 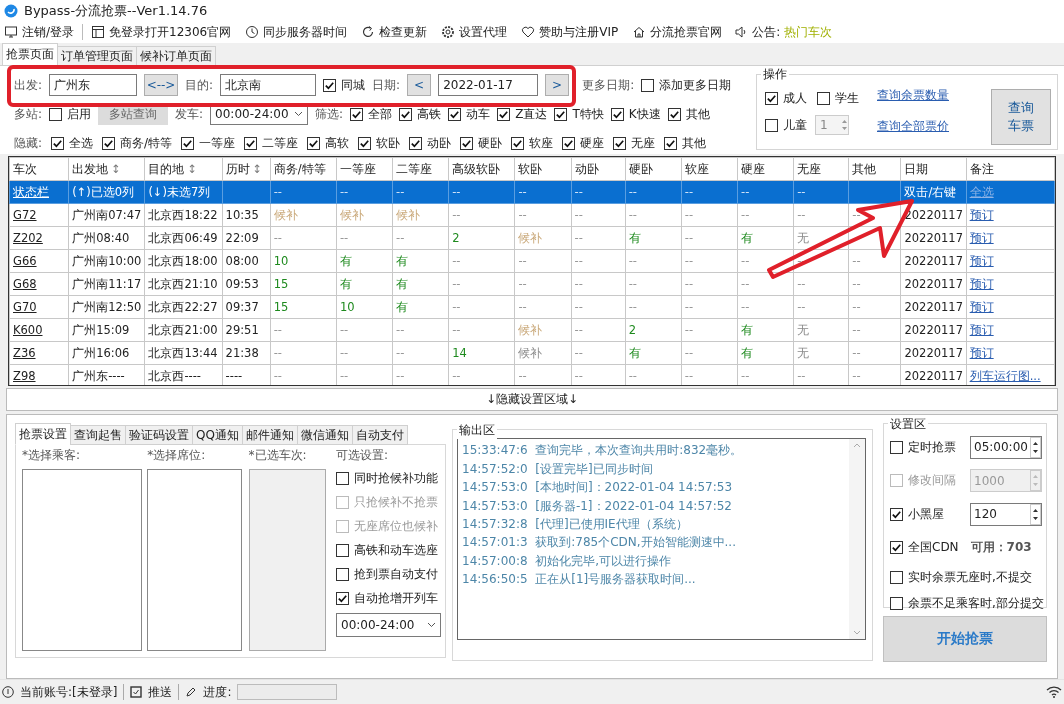 What do you see at coordinates (268, 85) in the screenshot?
I see `destination-station-field: 北京南` at bounding box center [268, 85].